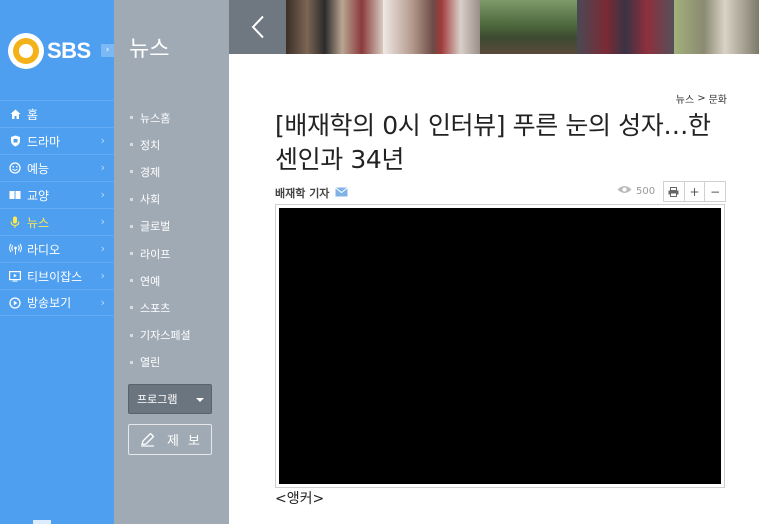  I want to click on subnav-item-global: 글로벌, so click(160, 226).